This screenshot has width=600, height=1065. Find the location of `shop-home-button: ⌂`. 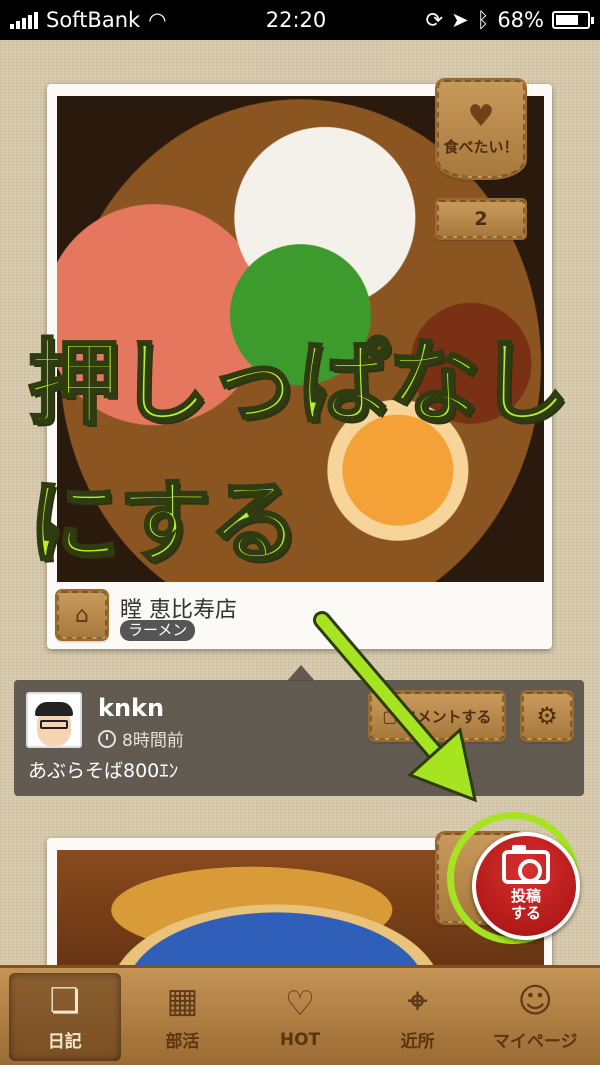

shop-home-button: ⌂ is located at coordinates (82, 615).